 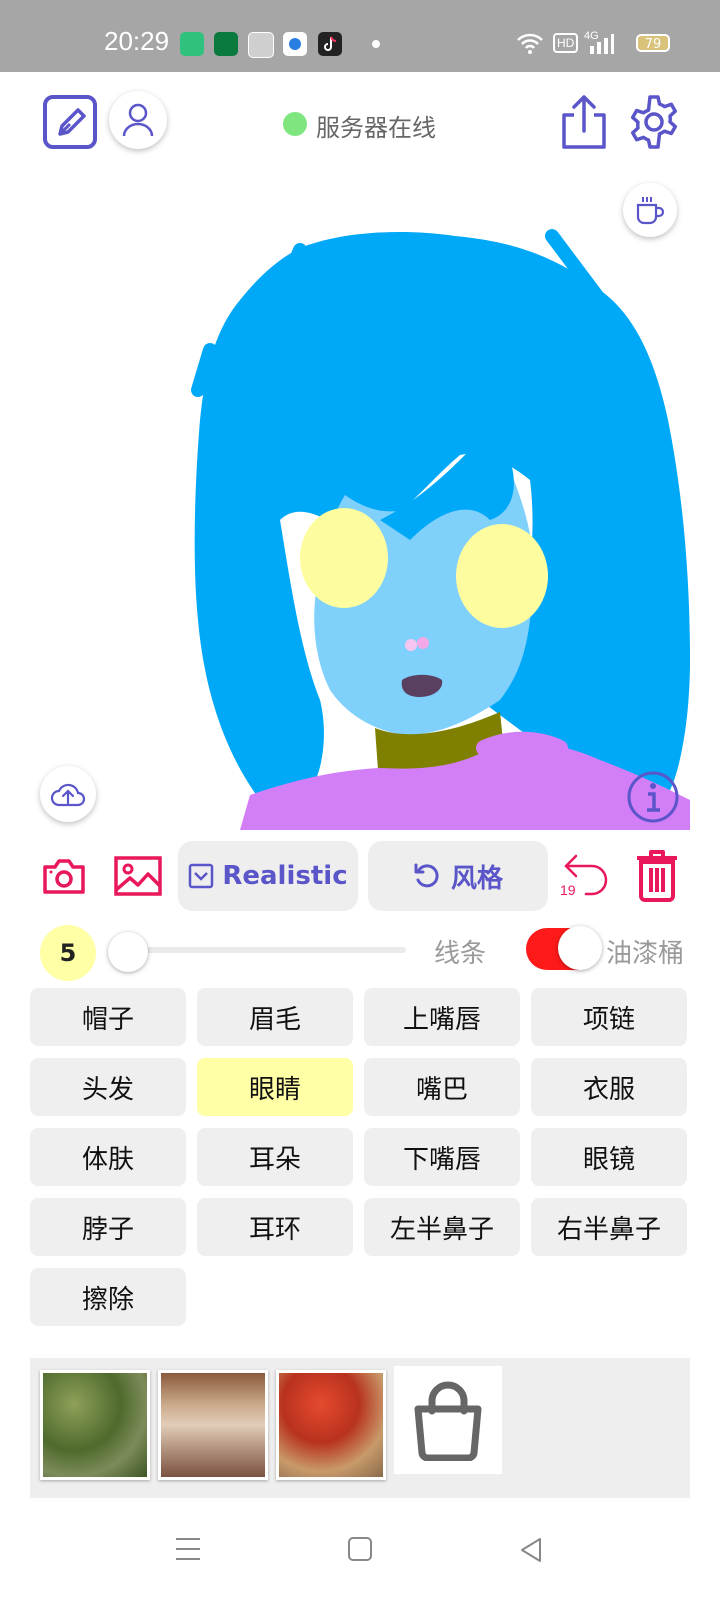 I want to click on menu-icon, so click(x=188, y=1549).